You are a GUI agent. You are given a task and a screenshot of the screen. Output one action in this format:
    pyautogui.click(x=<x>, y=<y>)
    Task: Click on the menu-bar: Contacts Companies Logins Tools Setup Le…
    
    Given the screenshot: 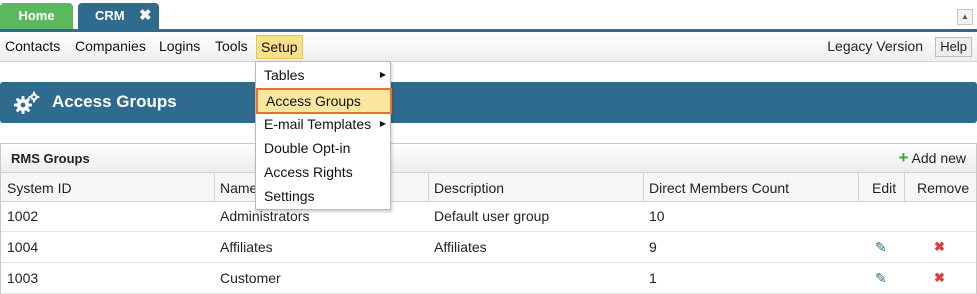 What is the action you would take?
    pyautogui.click(x=488, y=47)
    